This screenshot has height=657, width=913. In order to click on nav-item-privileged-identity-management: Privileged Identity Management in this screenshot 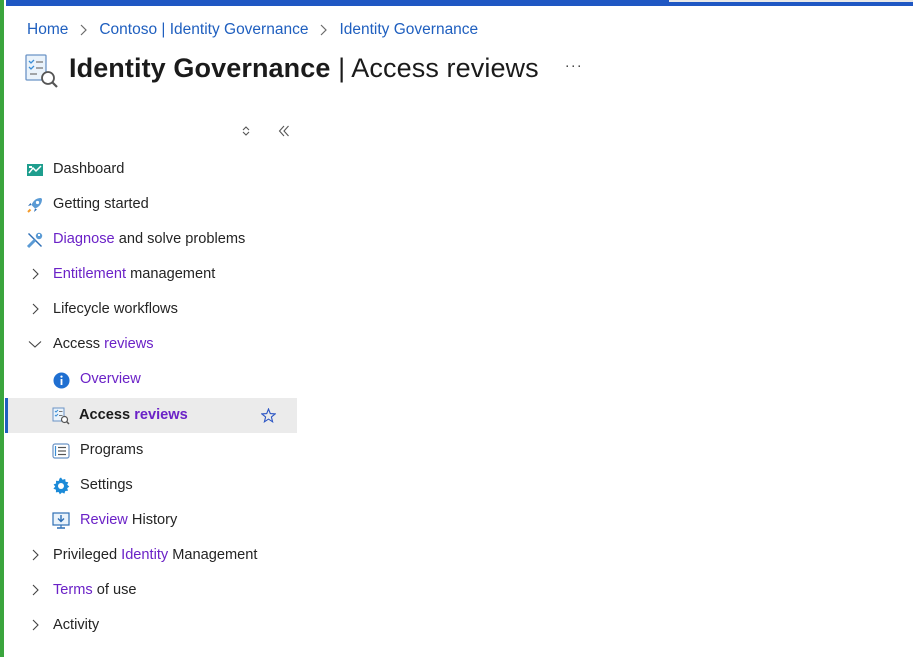, I will do `click(151, 555)`.